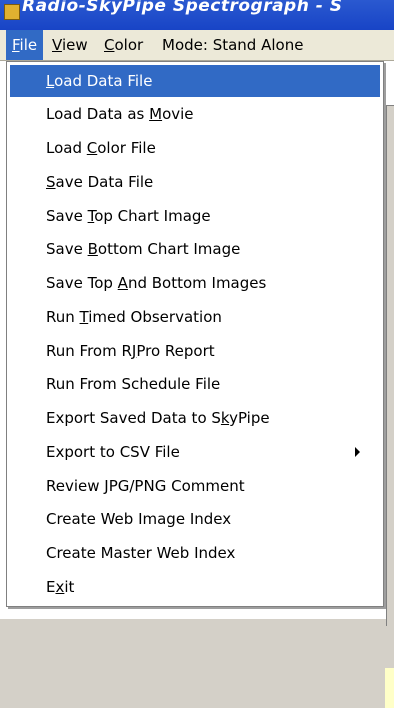 Image resolution: width=394 pixels, height=708 pixels. I want to click on menu-item-save-top-chart-image: Save Top Chart Image, so click(195, 216).